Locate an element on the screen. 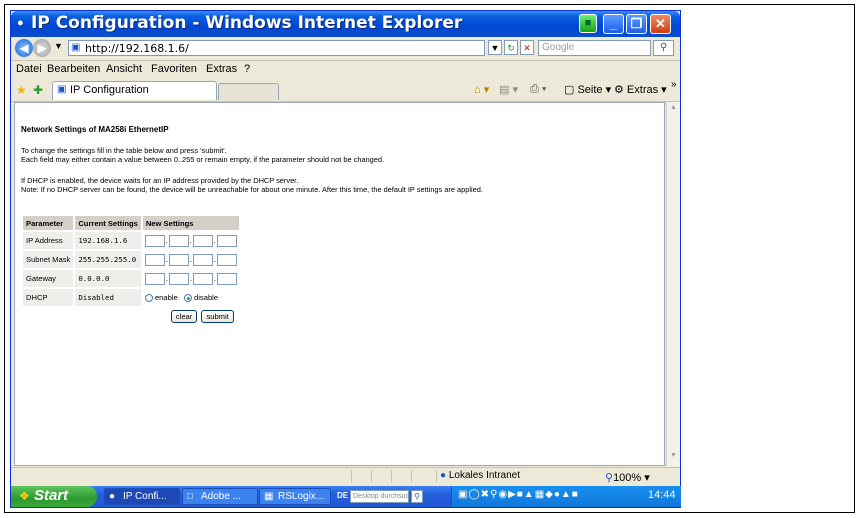 The image size is (861, 518). new-tab-button is located at coordinates (248, 91).